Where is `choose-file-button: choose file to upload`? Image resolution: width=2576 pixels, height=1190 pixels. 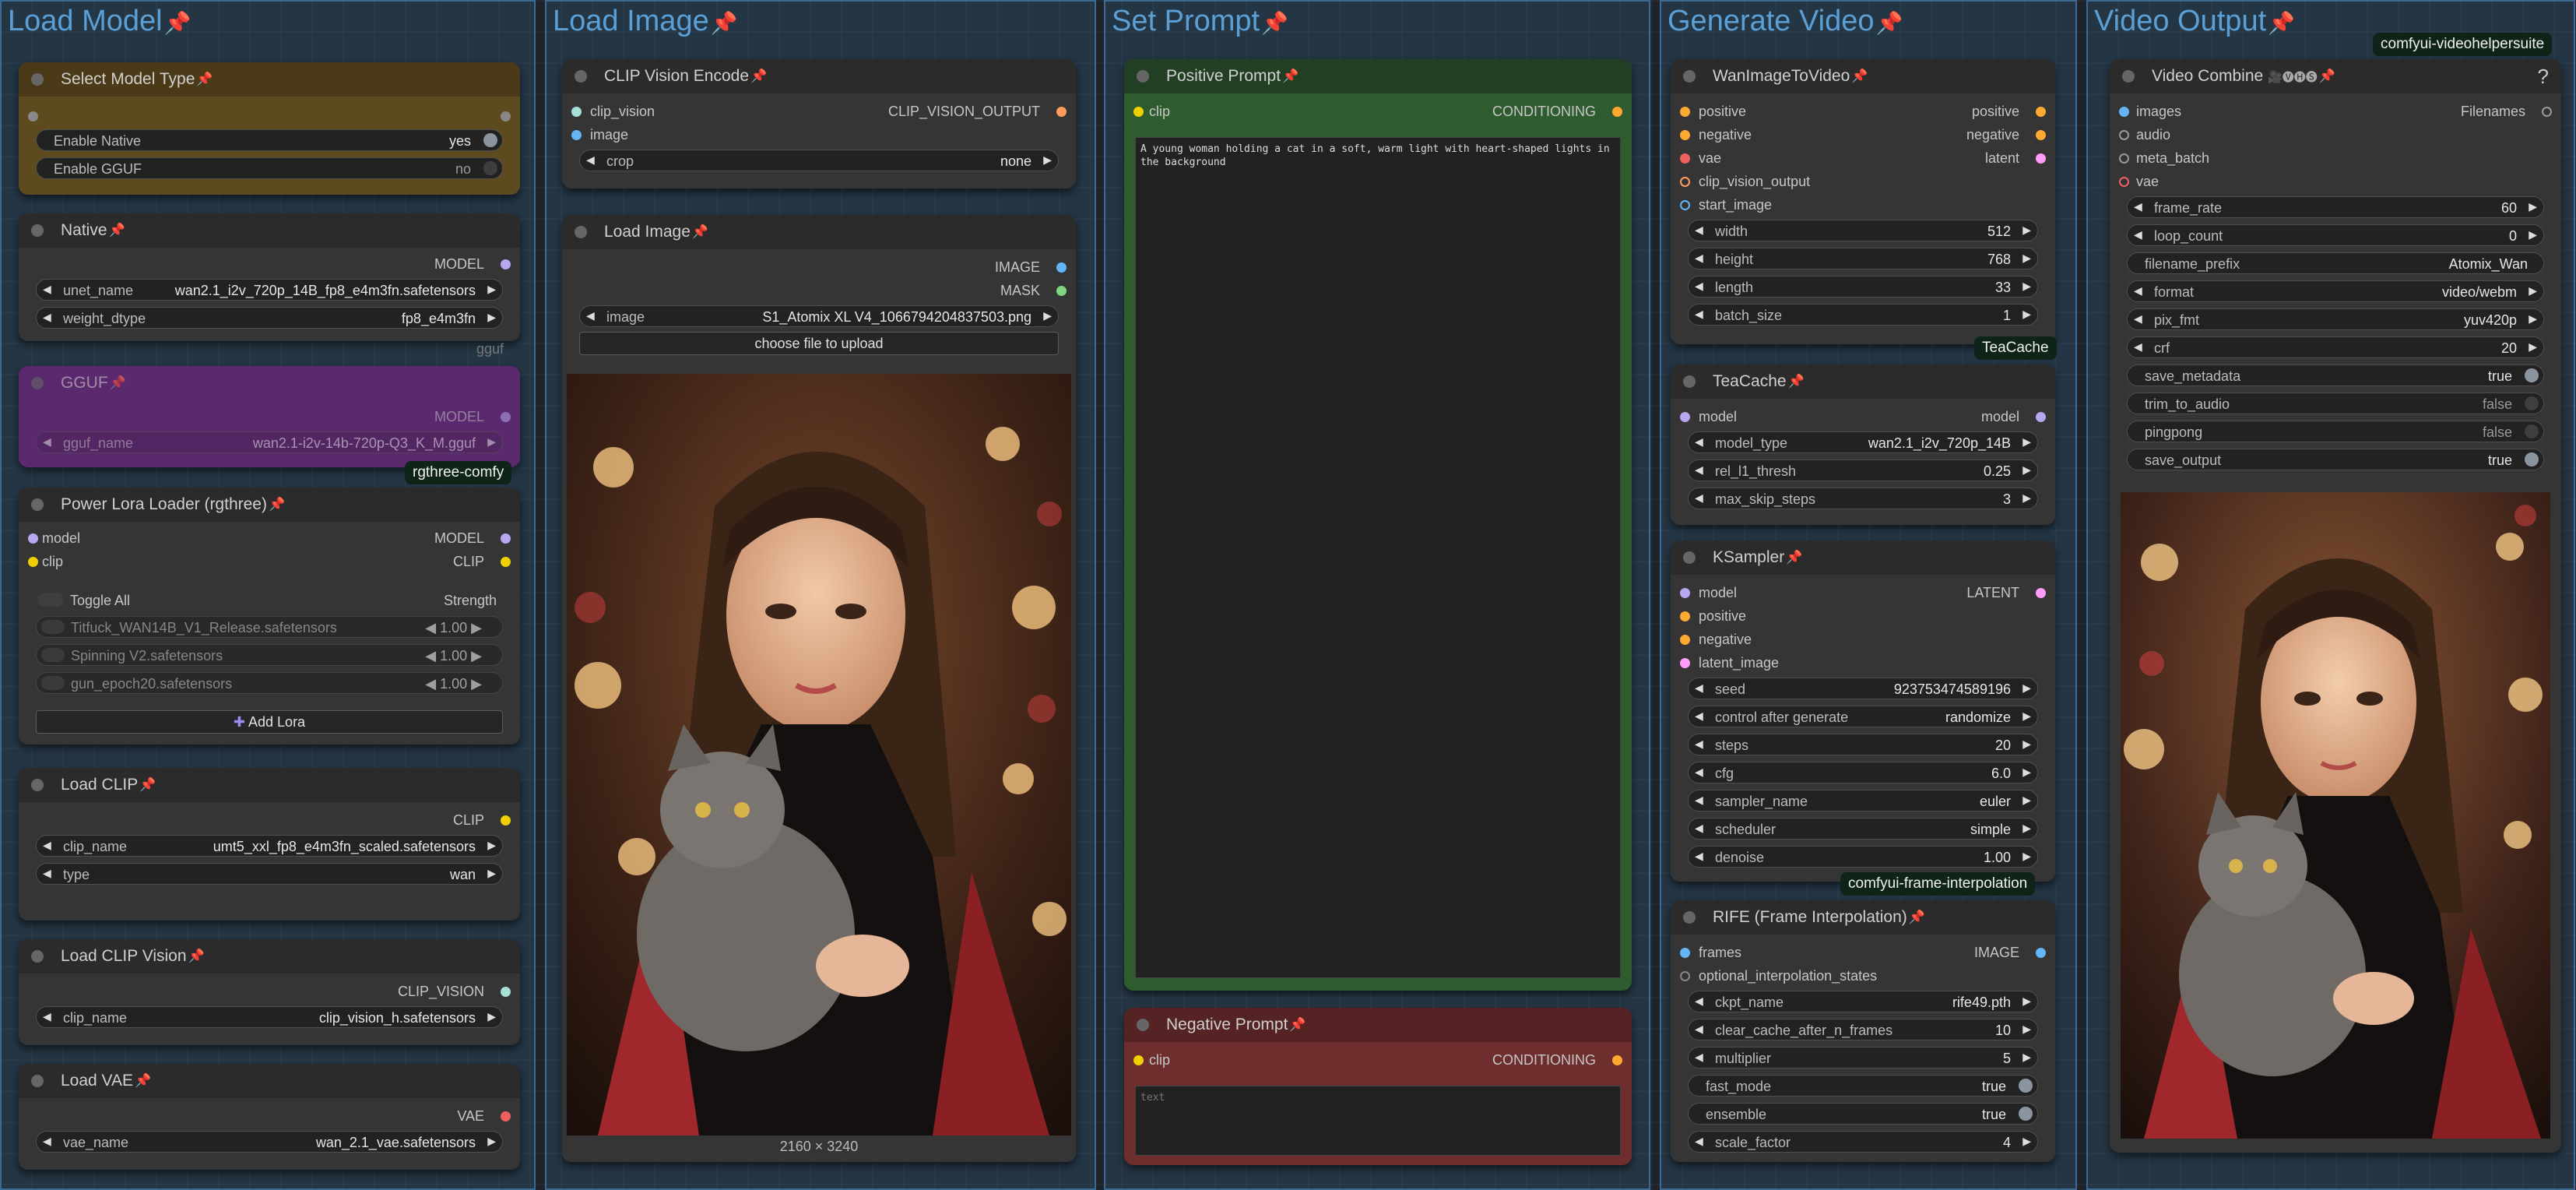 choose-file-button: choose file to upload is located at coordinates (819, 343).